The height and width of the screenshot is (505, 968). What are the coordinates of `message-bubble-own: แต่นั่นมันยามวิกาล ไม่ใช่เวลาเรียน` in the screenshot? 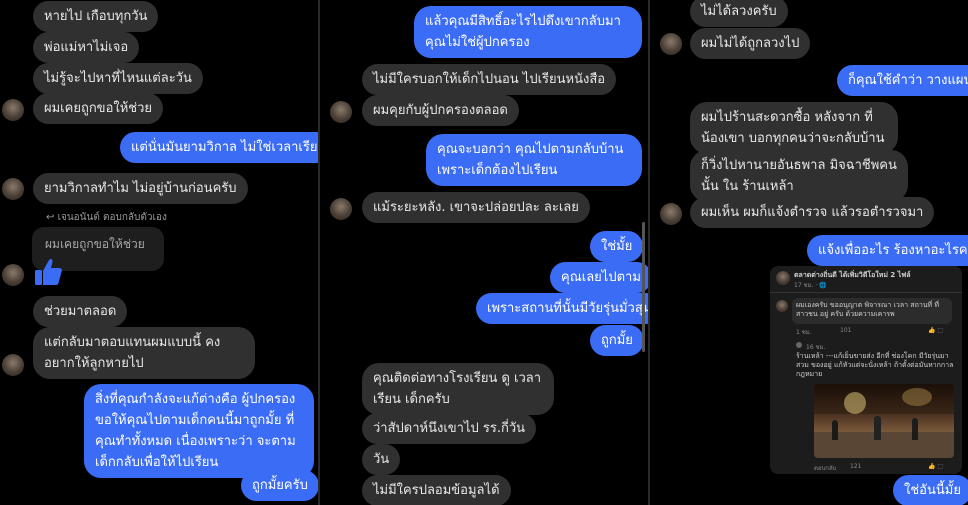 It's located at (219, 147).